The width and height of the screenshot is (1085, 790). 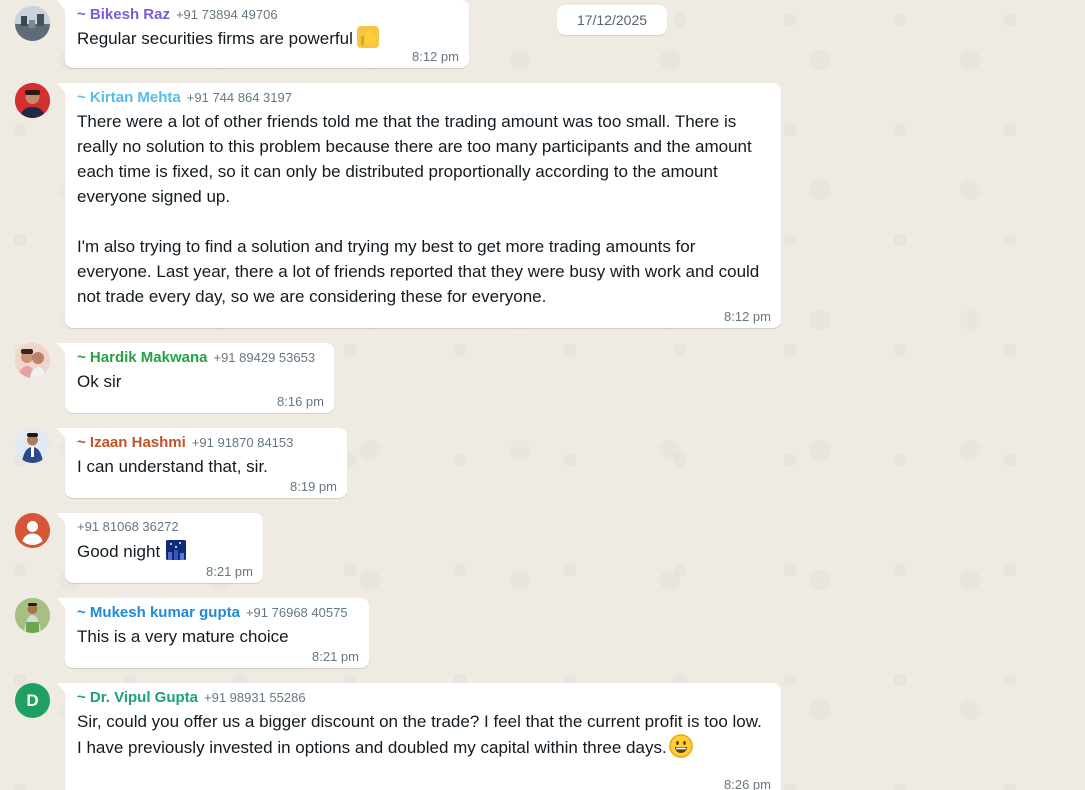 What do you see at coordinates (142, 357) in the screenshot?
I see `sender-name: ~ Hardik Makwana` at bounding box center [142, 357].